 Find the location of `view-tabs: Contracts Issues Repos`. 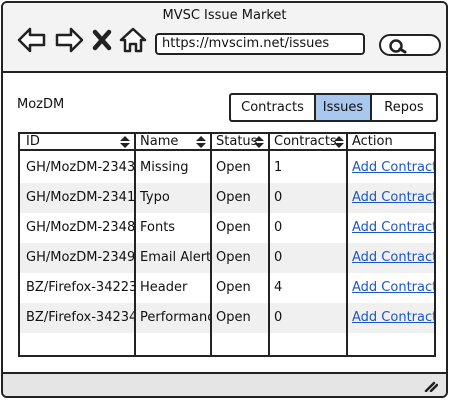

view-tabs: Contracts Issues Repos is located at coordinates (333, 107).